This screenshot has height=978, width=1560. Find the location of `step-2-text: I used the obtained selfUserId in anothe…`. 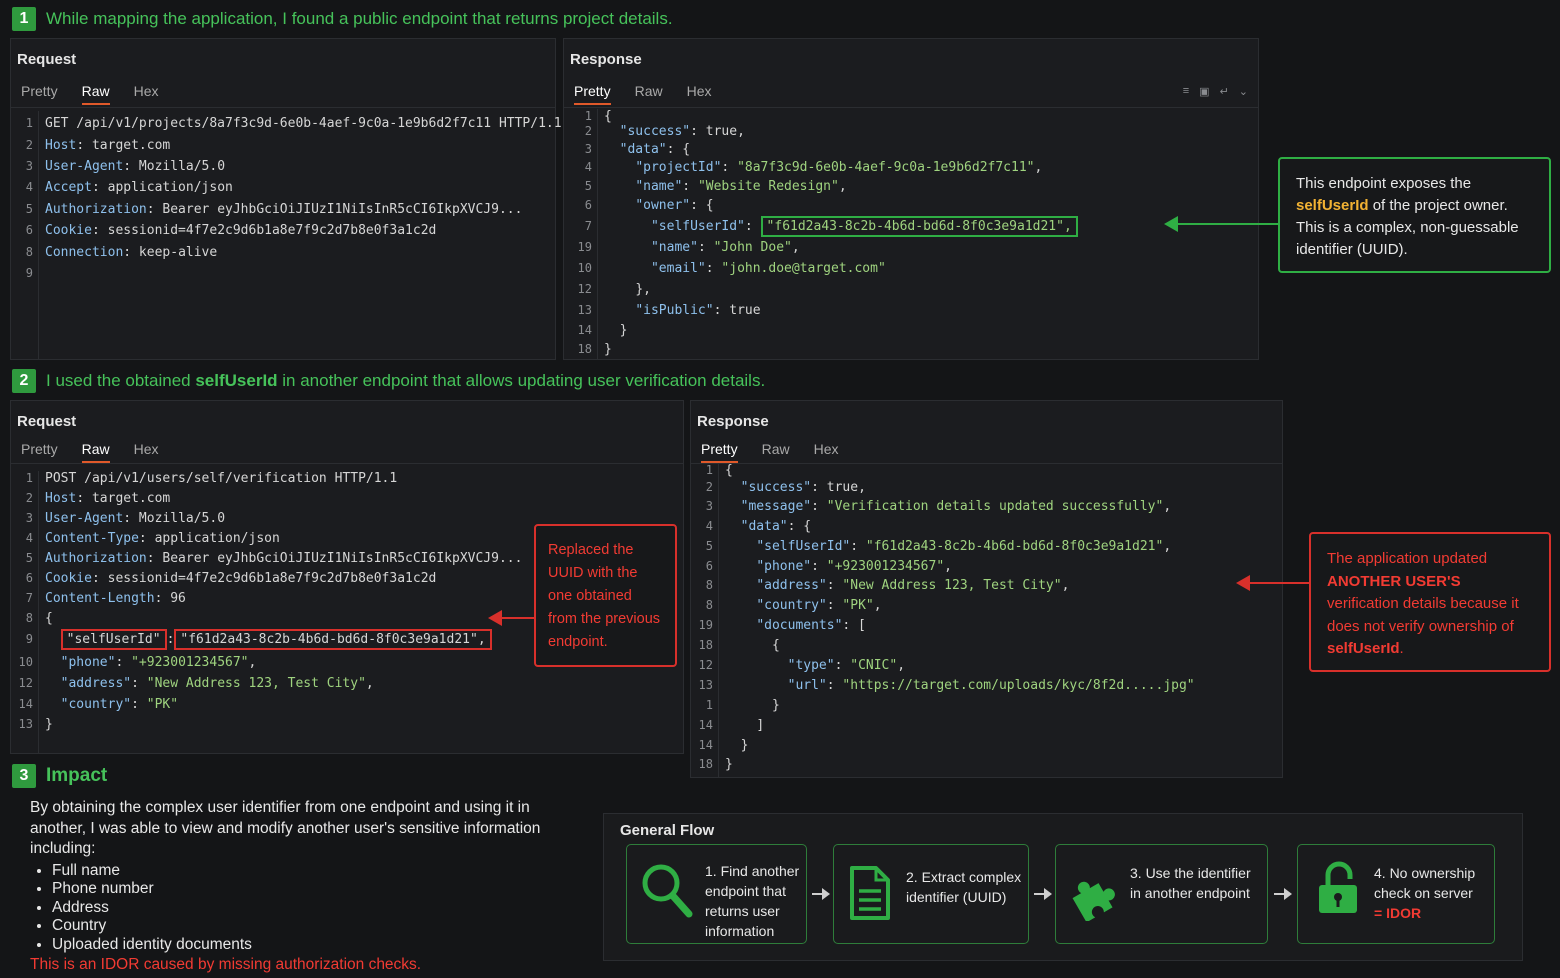

step-2-text: I used the obtained selfUserId in anothe… is located at coordinates (406, 380).